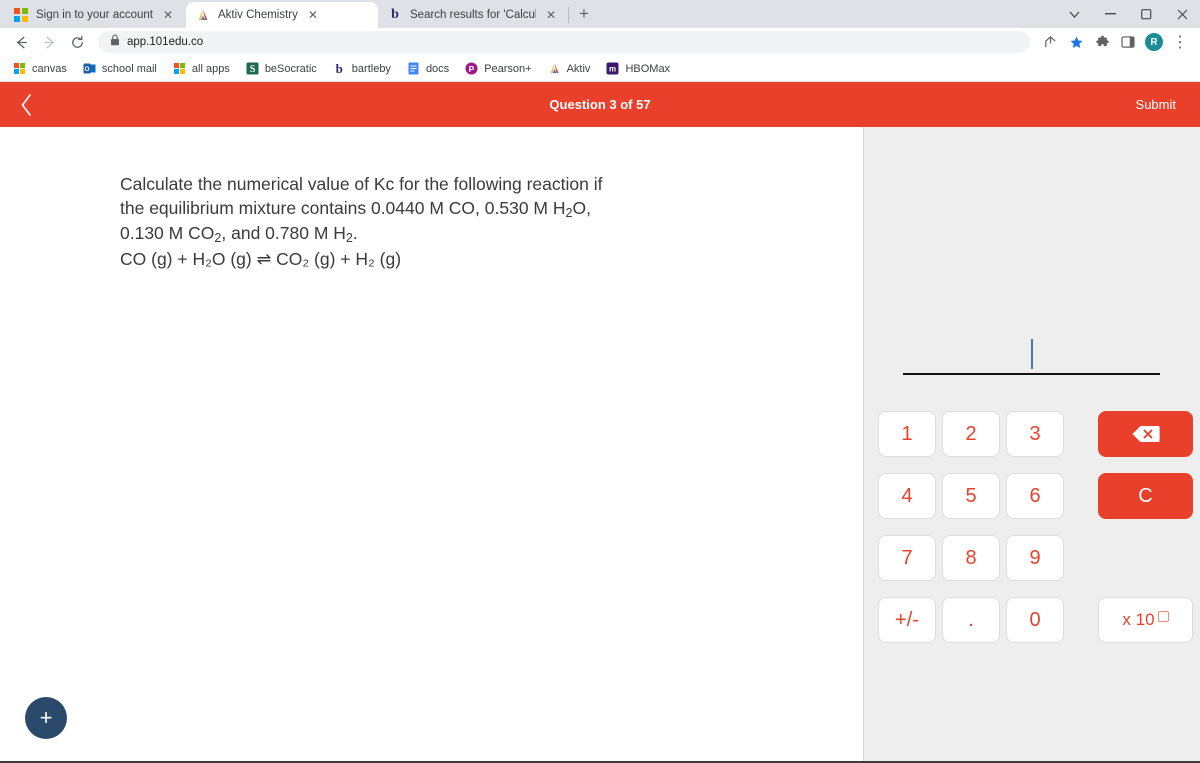  What do you see at coordinates (1138, 619) in the screenshot?
I see `exponent-label: x 10` at bounding box center [1138, 619].